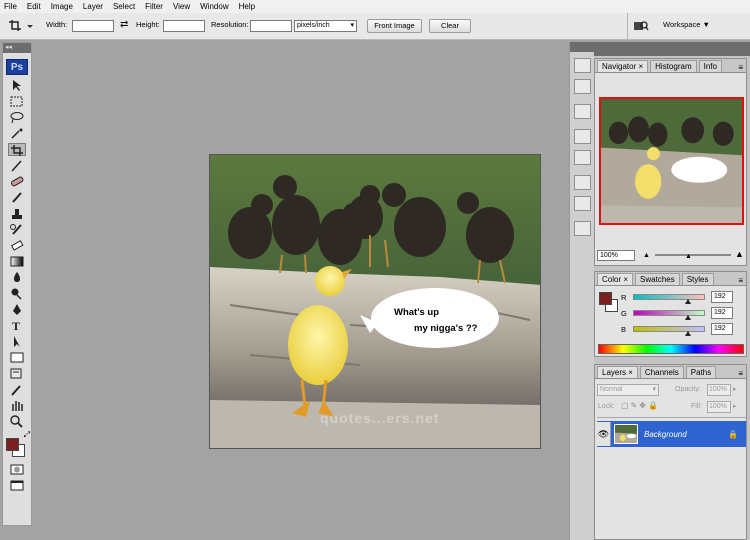 The image size is (750, 540). What do you see at coordinates (669, 299) in the screenshot?
I see `red-slider` at bounding box center [669, 299].